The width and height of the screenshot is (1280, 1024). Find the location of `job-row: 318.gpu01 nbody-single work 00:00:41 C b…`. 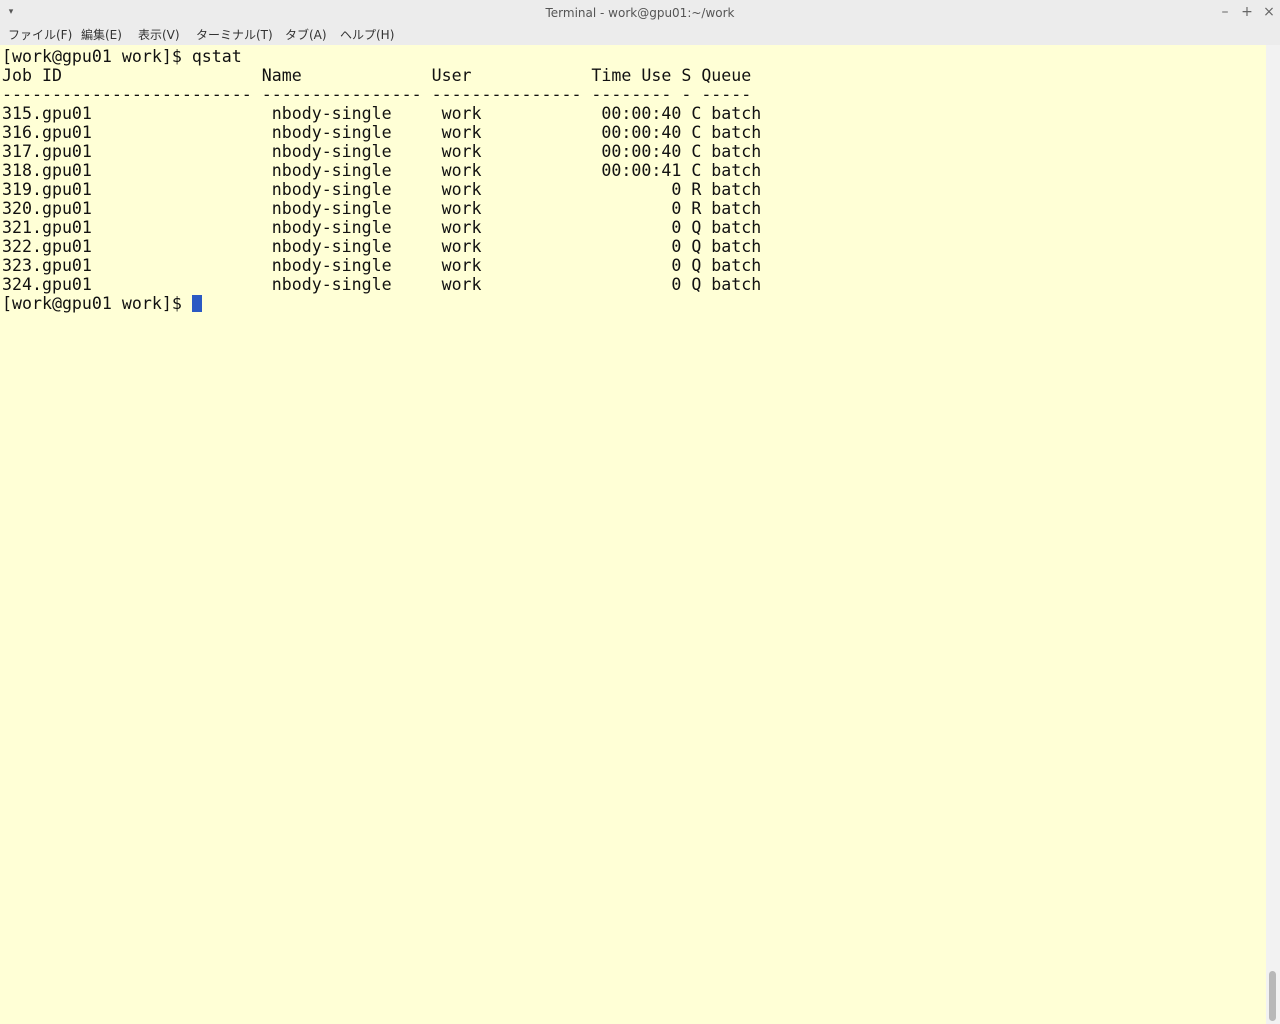

job-row: 318.gpu01 nbody-single work 00:00:41 C b… is located at coordinates (382, 170).